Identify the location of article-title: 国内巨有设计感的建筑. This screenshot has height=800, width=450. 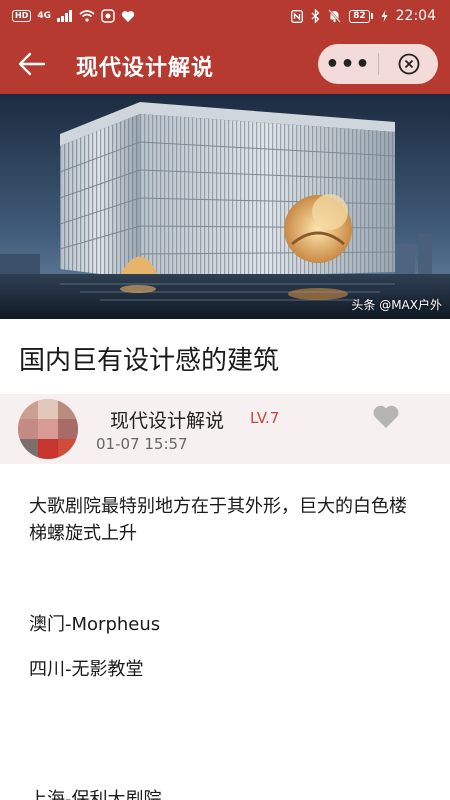
(149, 361).